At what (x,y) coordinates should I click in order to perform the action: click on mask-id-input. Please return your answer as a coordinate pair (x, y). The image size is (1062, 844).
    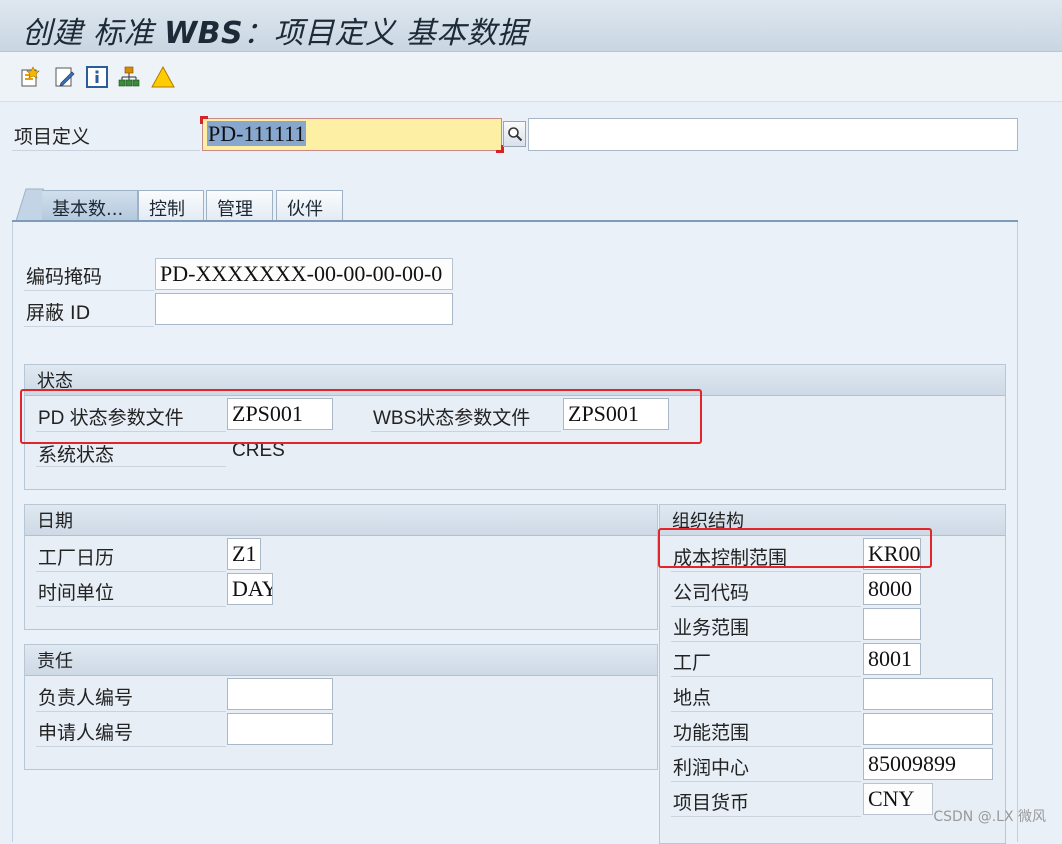
    Looking at the image, I should click on (304, 309).